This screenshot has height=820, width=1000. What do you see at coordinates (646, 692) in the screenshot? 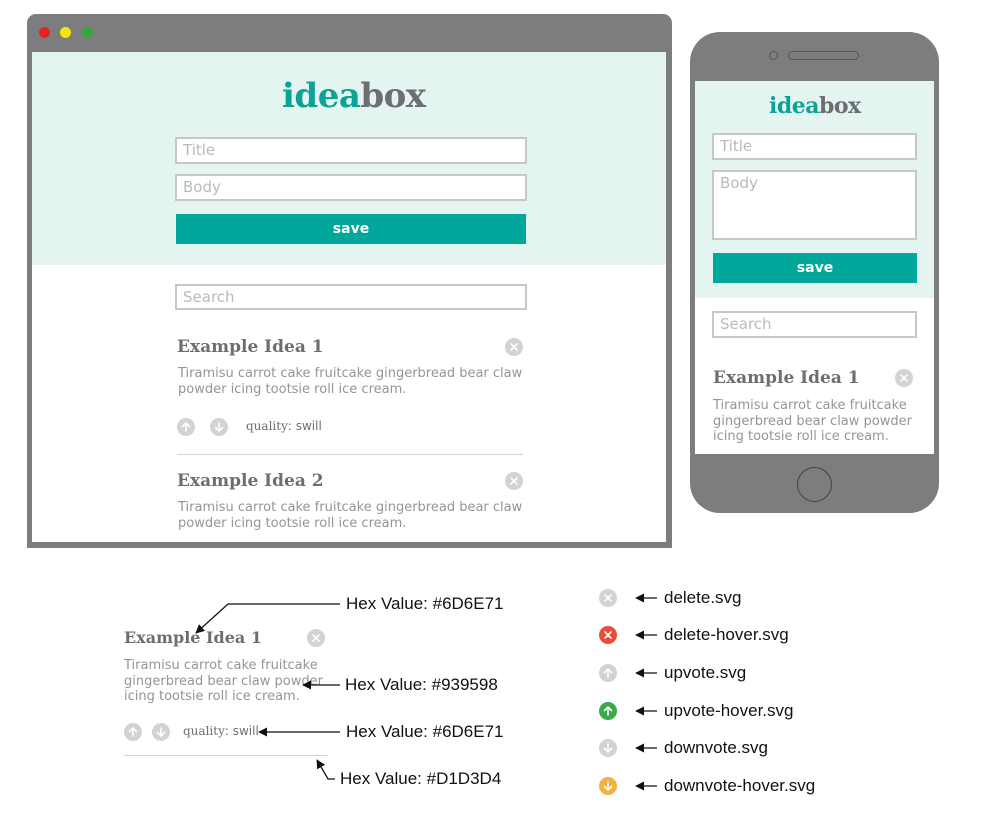
I see `legend-arrows` at bounding box center [646, 692].